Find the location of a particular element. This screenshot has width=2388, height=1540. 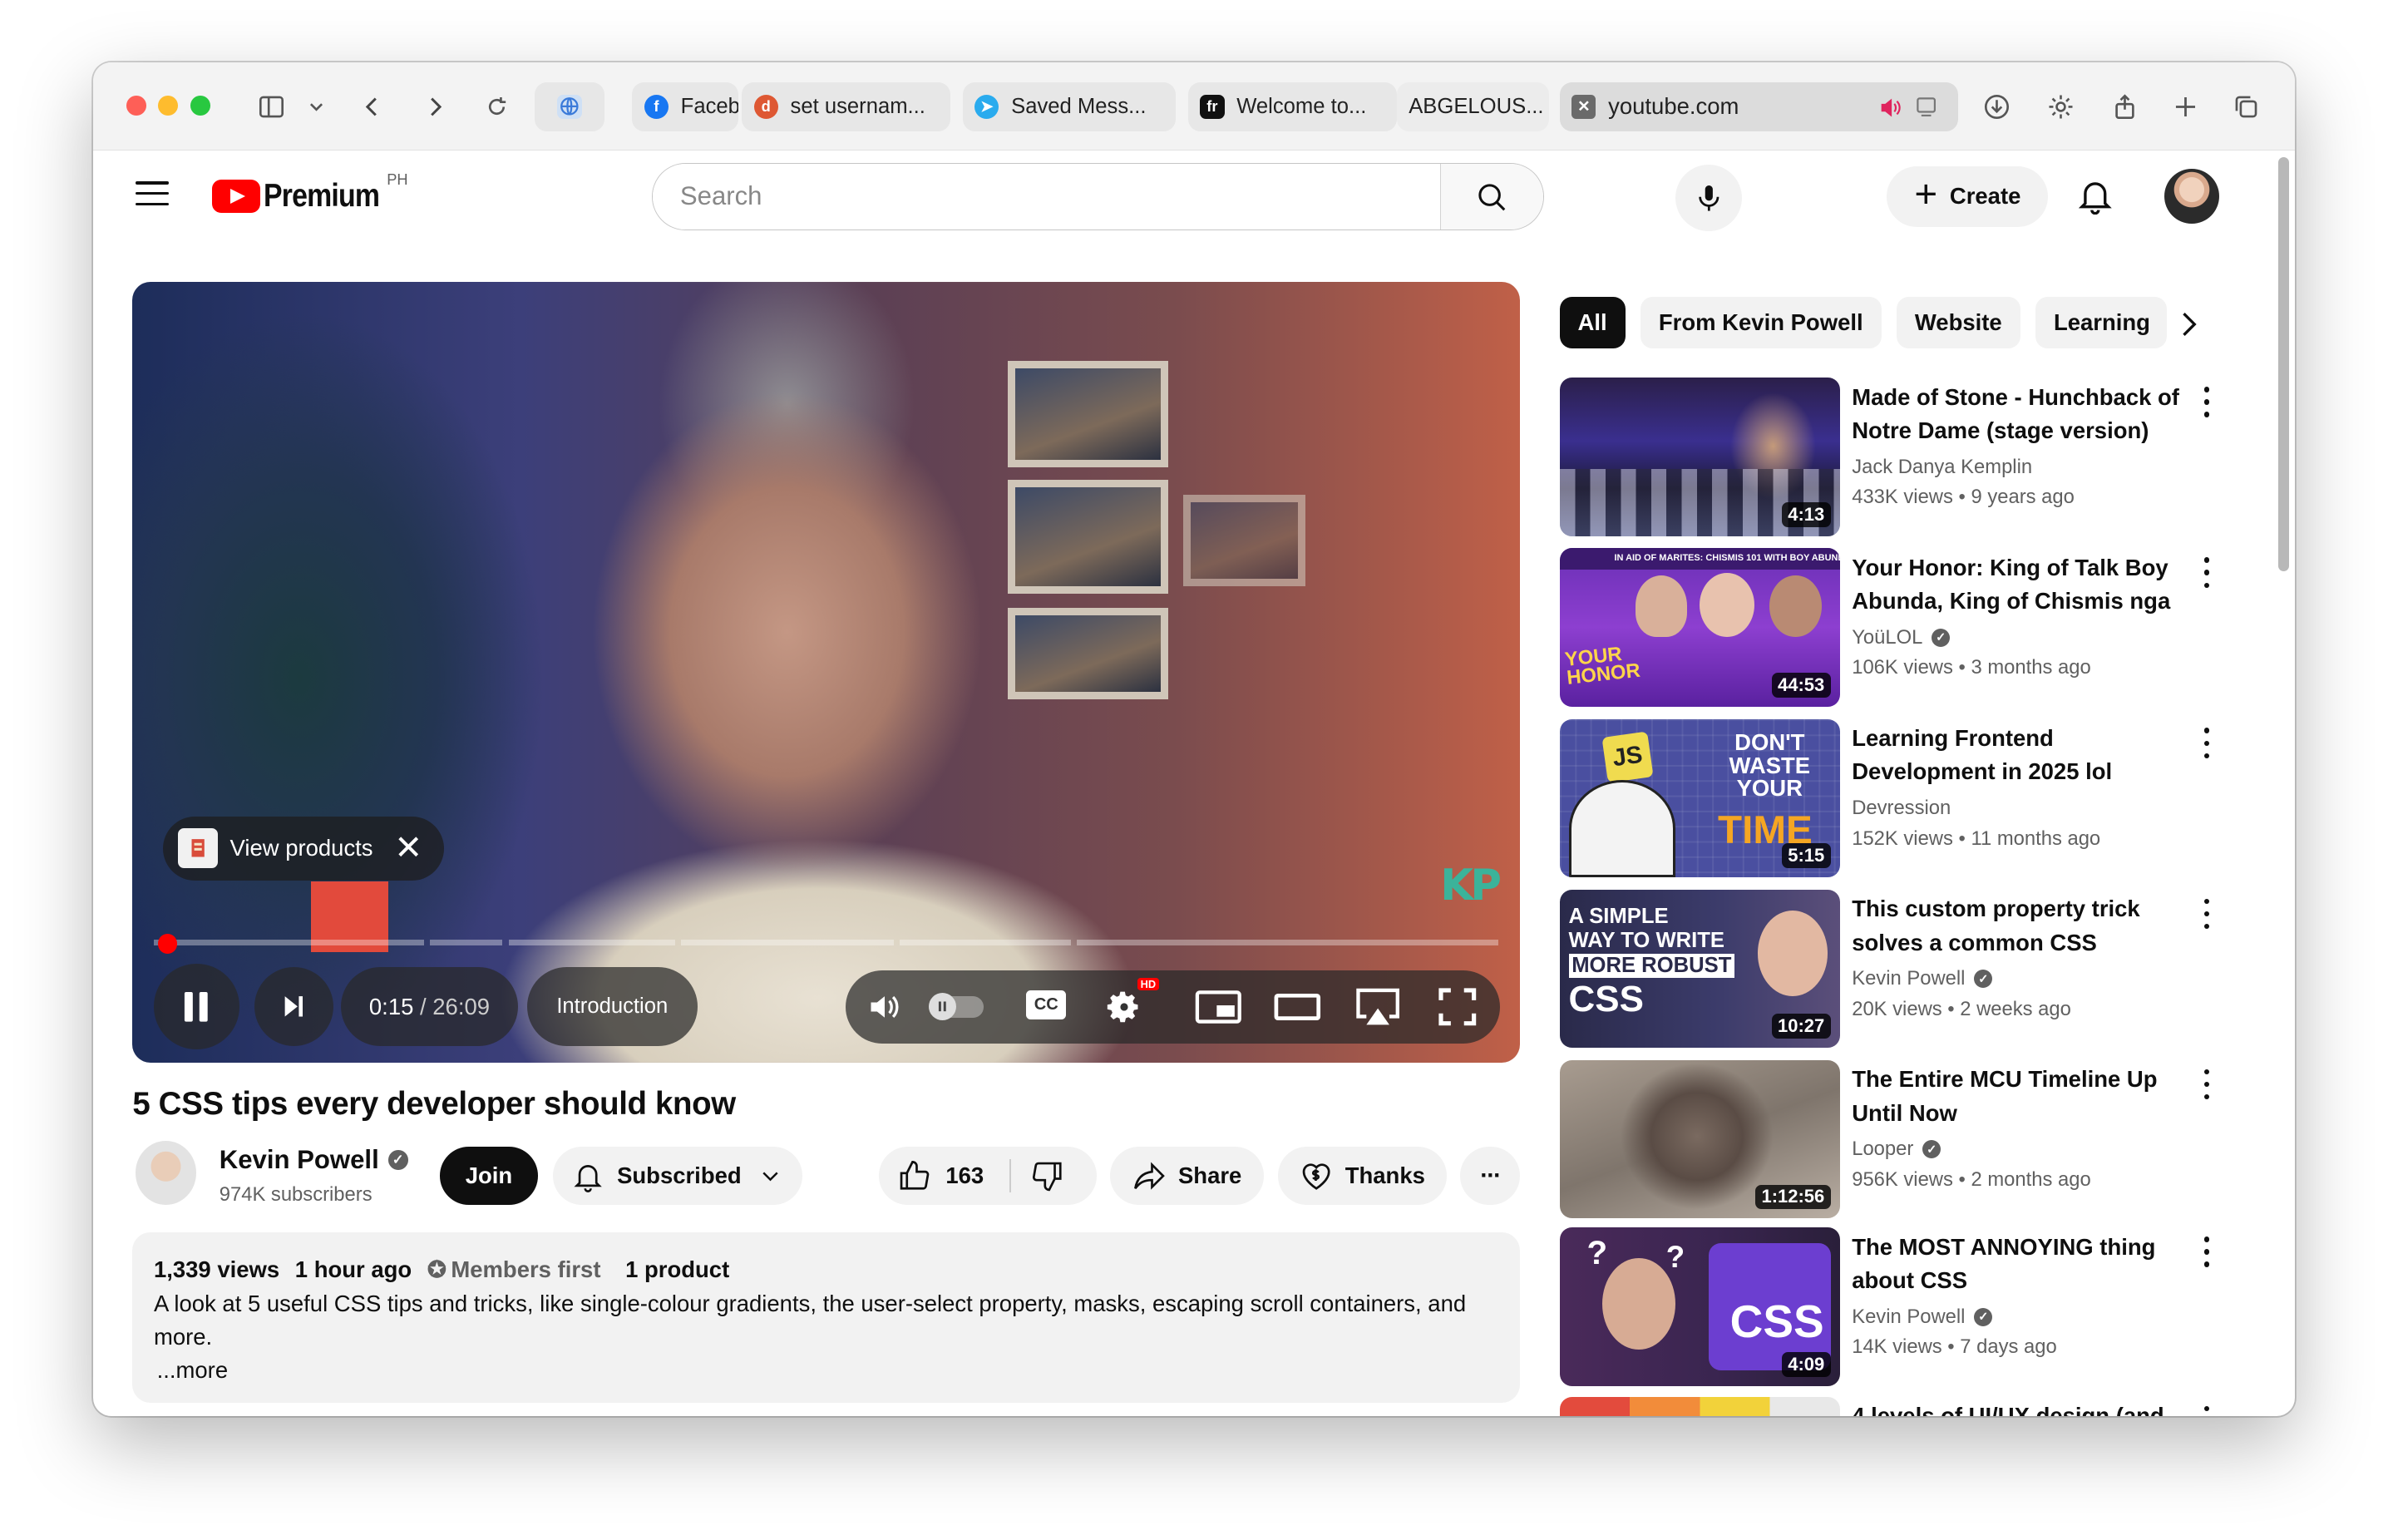

settings-icon is located at coordinates (2060, 107).